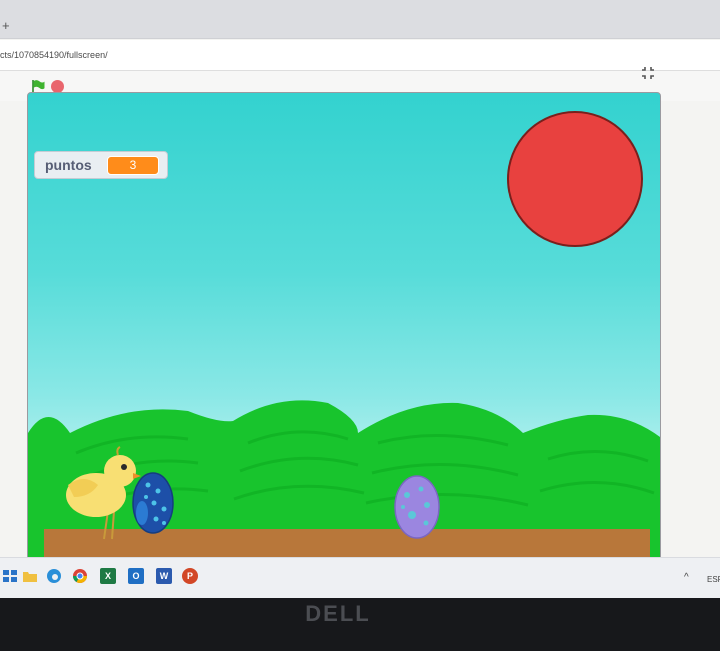 The width and height of the screenshot is (720, 651). I want to click on red-sun, so click(575, 179).